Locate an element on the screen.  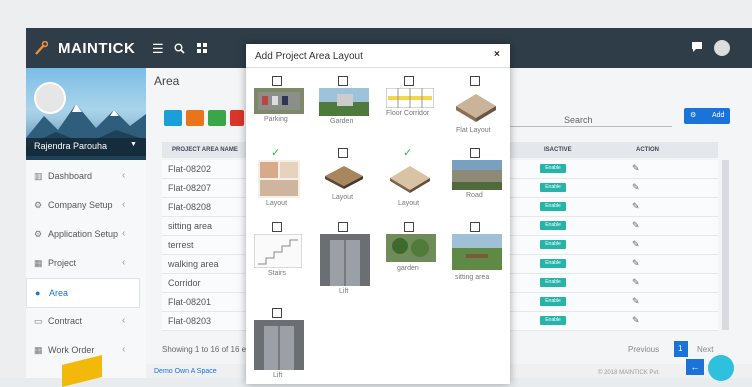
checkbox-parking is located at coordinates (277, 81).